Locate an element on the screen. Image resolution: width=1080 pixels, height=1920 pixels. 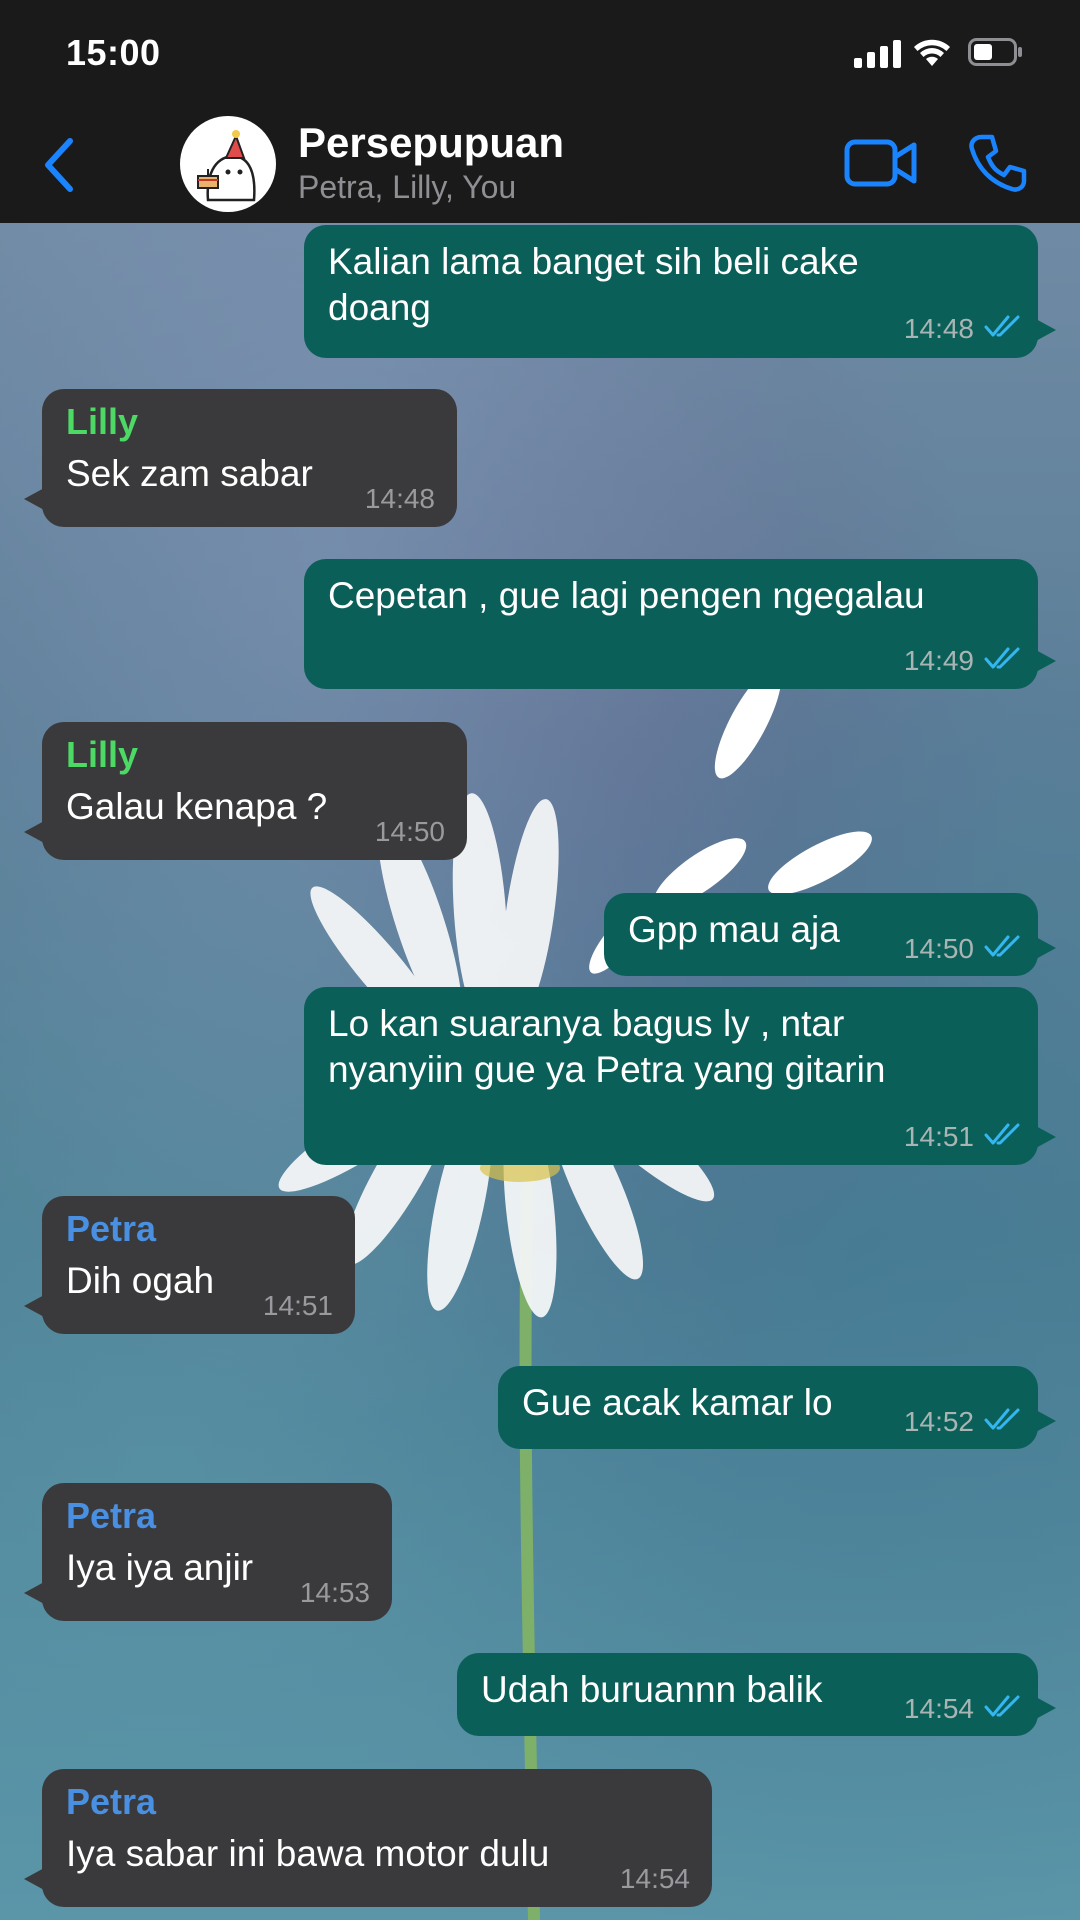
message-bubble-outgoing: Gpp mau aja 14:50 is located at coordinates (830, 934).